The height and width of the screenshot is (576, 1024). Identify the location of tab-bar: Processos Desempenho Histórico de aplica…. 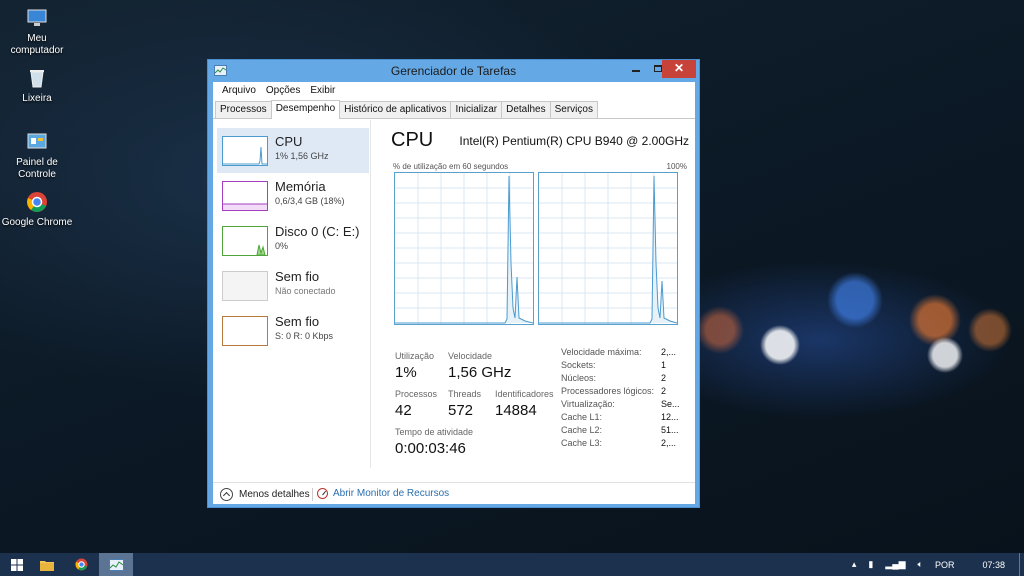
(454, 109).